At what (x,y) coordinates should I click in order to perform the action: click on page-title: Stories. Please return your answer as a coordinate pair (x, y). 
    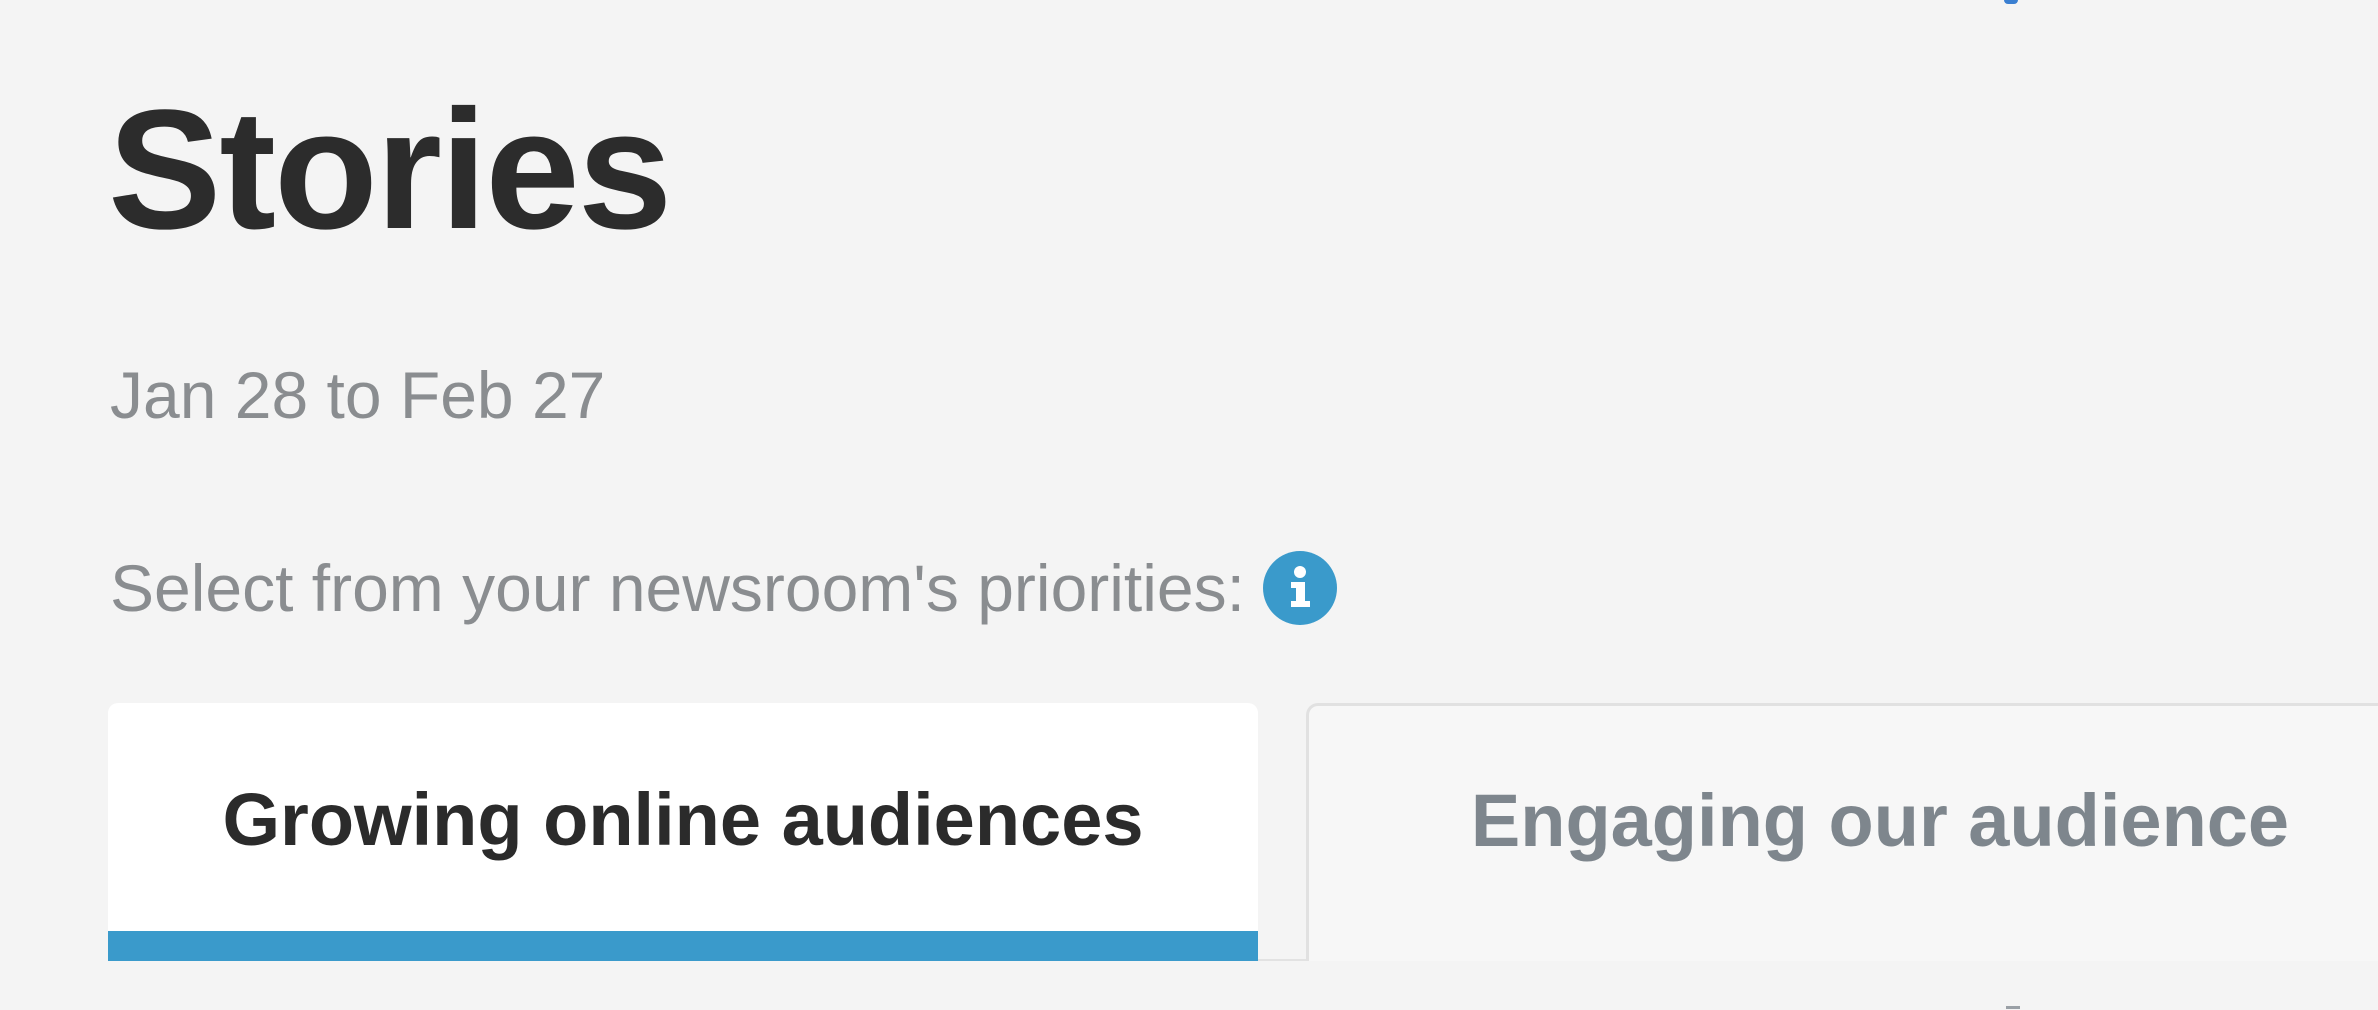
    Looking at the image, I should click on (390, 170).